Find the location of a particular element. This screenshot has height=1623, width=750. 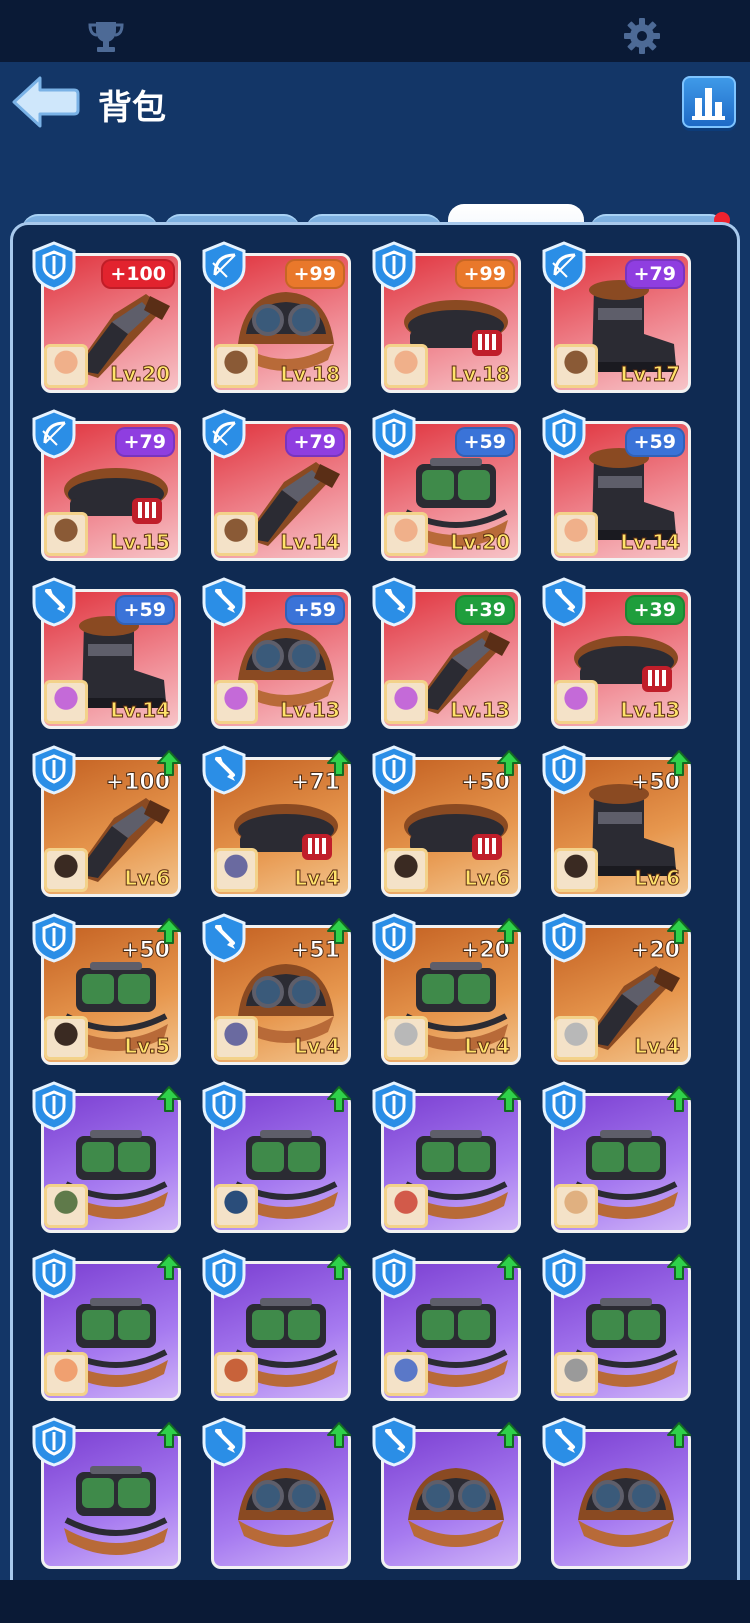

item-level: Lv.13 is located at coordinates (480, 710).